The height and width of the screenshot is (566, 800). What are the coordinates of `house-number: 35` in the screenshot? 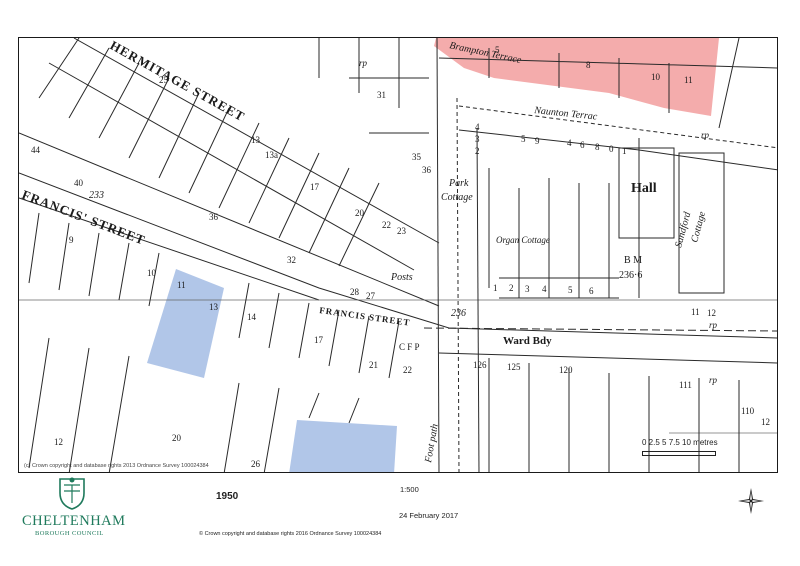 It's located at (417, 157).